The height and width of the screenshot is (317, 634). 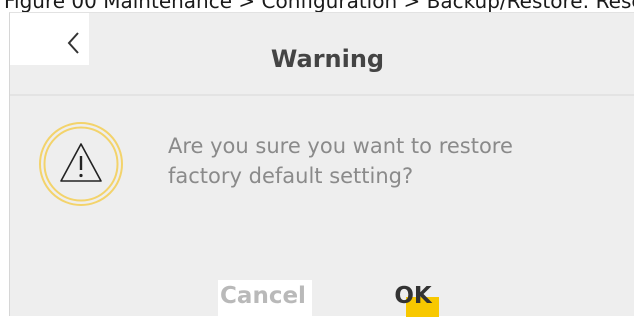 I want to click on chevron-left-icon, so click(x=74, y=43).